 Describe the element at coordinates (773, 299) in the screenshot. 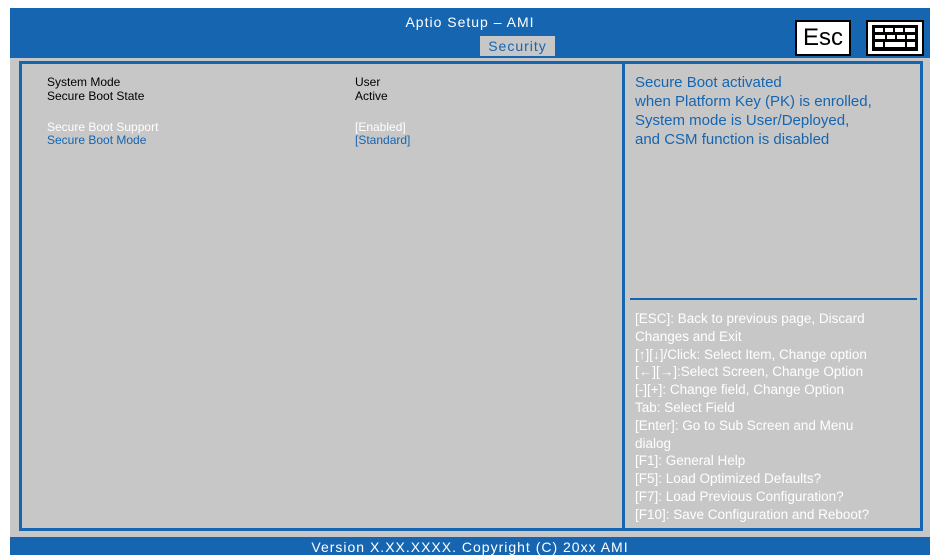

I see `help-divider` at that location.